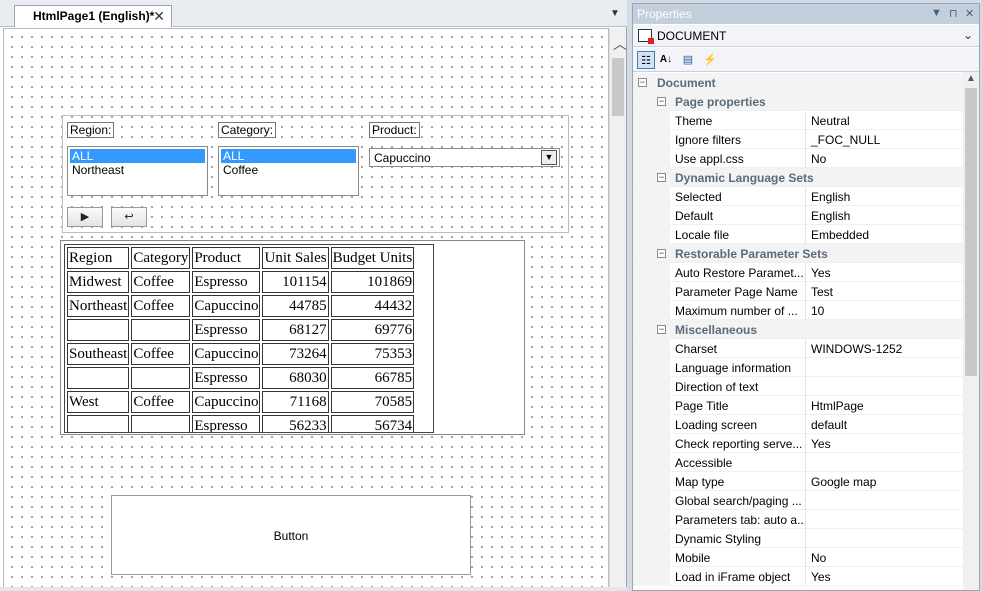 The image size is (982, 591). What do you see at coordinates (798, 462) in the screenshot?
I see `property-row: Accessible` at bounding box center [798, 462].